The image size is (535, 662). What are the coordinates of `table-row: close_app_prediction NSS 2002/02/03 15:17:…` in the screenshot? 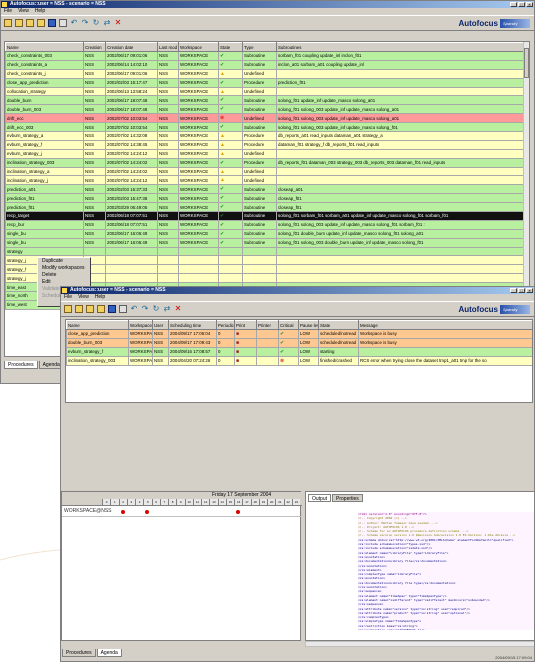 It's located at (264, 82).